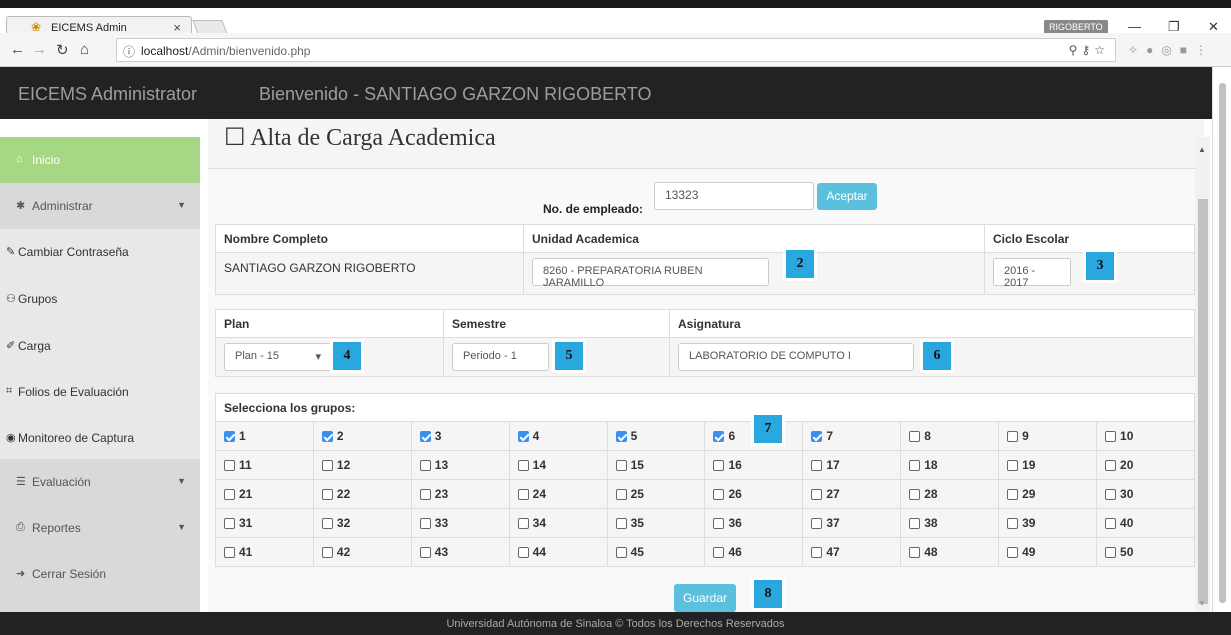 The width and height of the screenshot is (1231, 635). I want to click on sidebar-item-cerrar-sesion: ➜ Cerrar Sesión, so click(100, 581).